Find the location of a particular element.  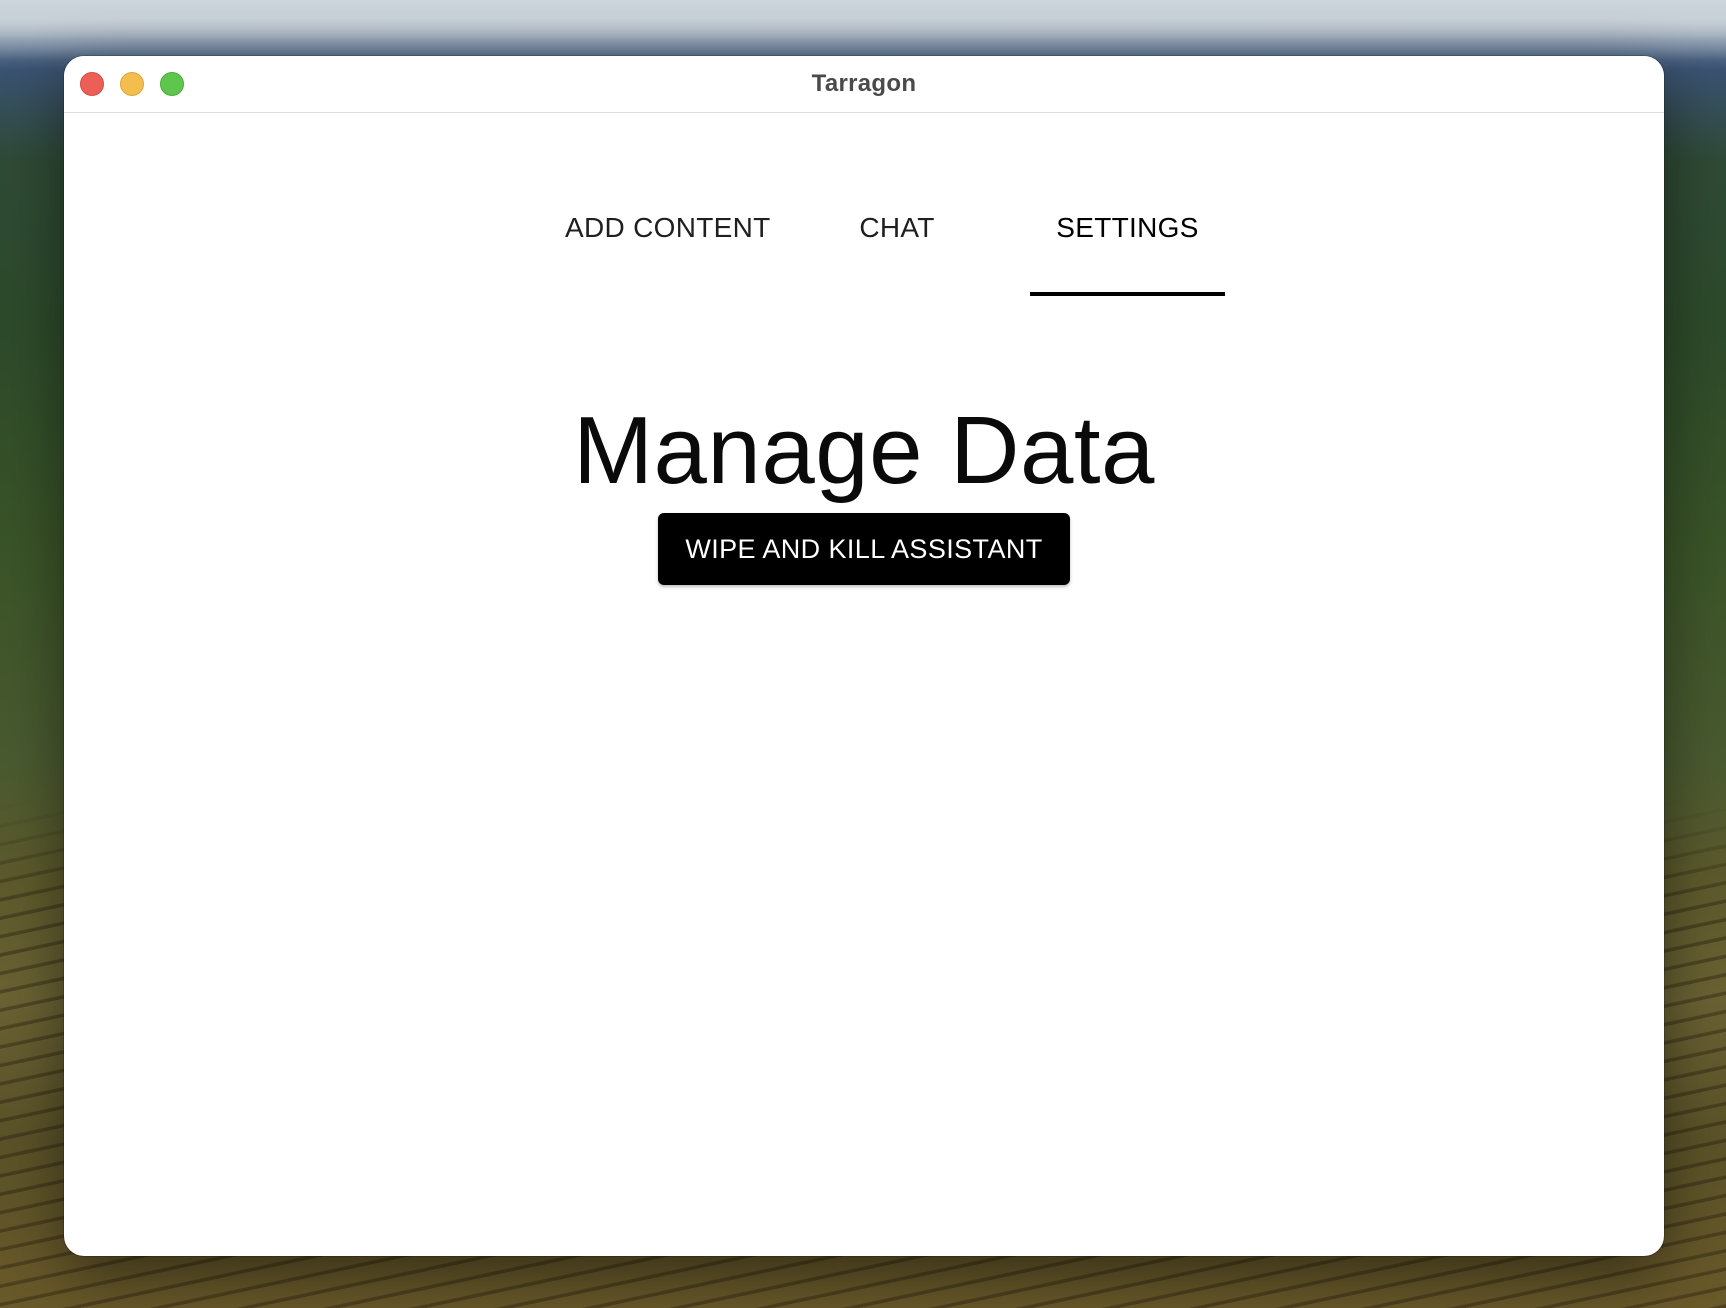

wipe-and-kill-assistant-button: WIPE AND KILL ASSISTANT is located at coordinates (864, 549).